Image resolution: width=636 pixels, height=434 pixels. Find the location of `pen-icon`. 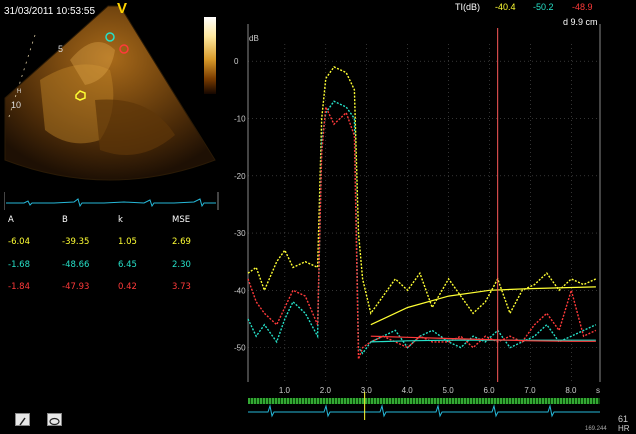

pen-icon is located at coordinates (22, 419).